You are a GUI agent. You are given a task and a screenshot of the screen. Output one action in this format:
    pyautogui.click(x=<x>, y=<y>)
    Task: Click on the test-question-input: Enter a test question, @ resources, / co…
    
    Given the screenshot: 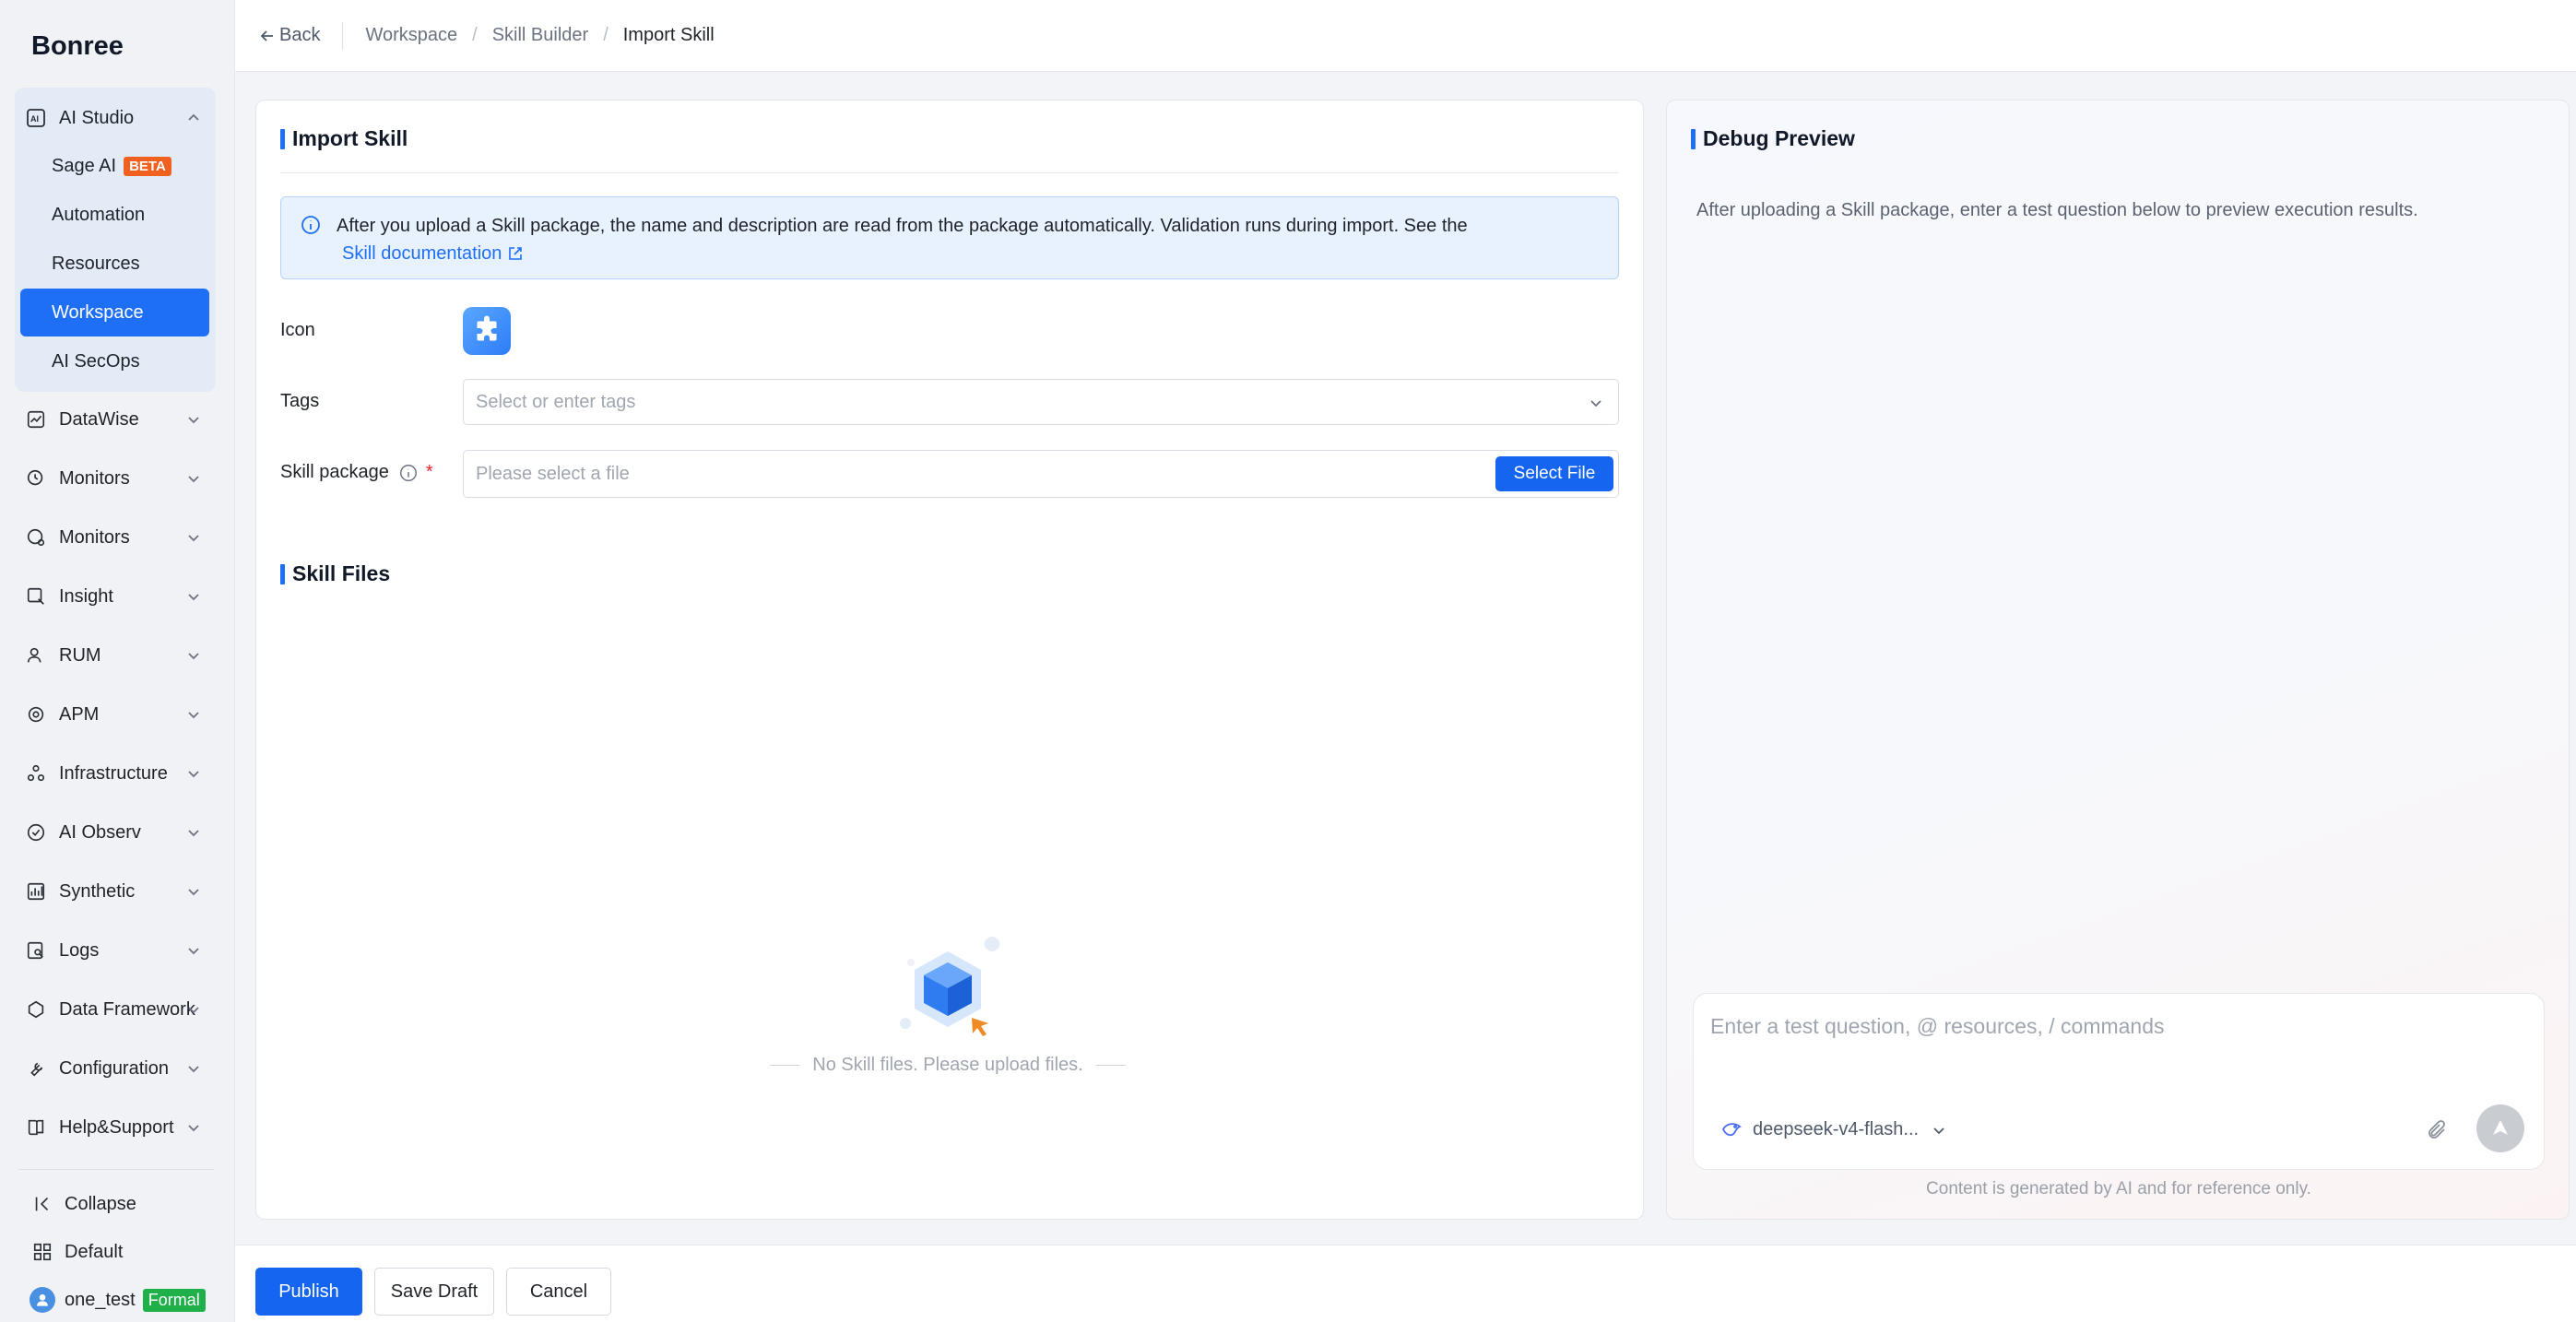 What is the action you would take?
    pyautogui.click(x=1937, y=1026)
    